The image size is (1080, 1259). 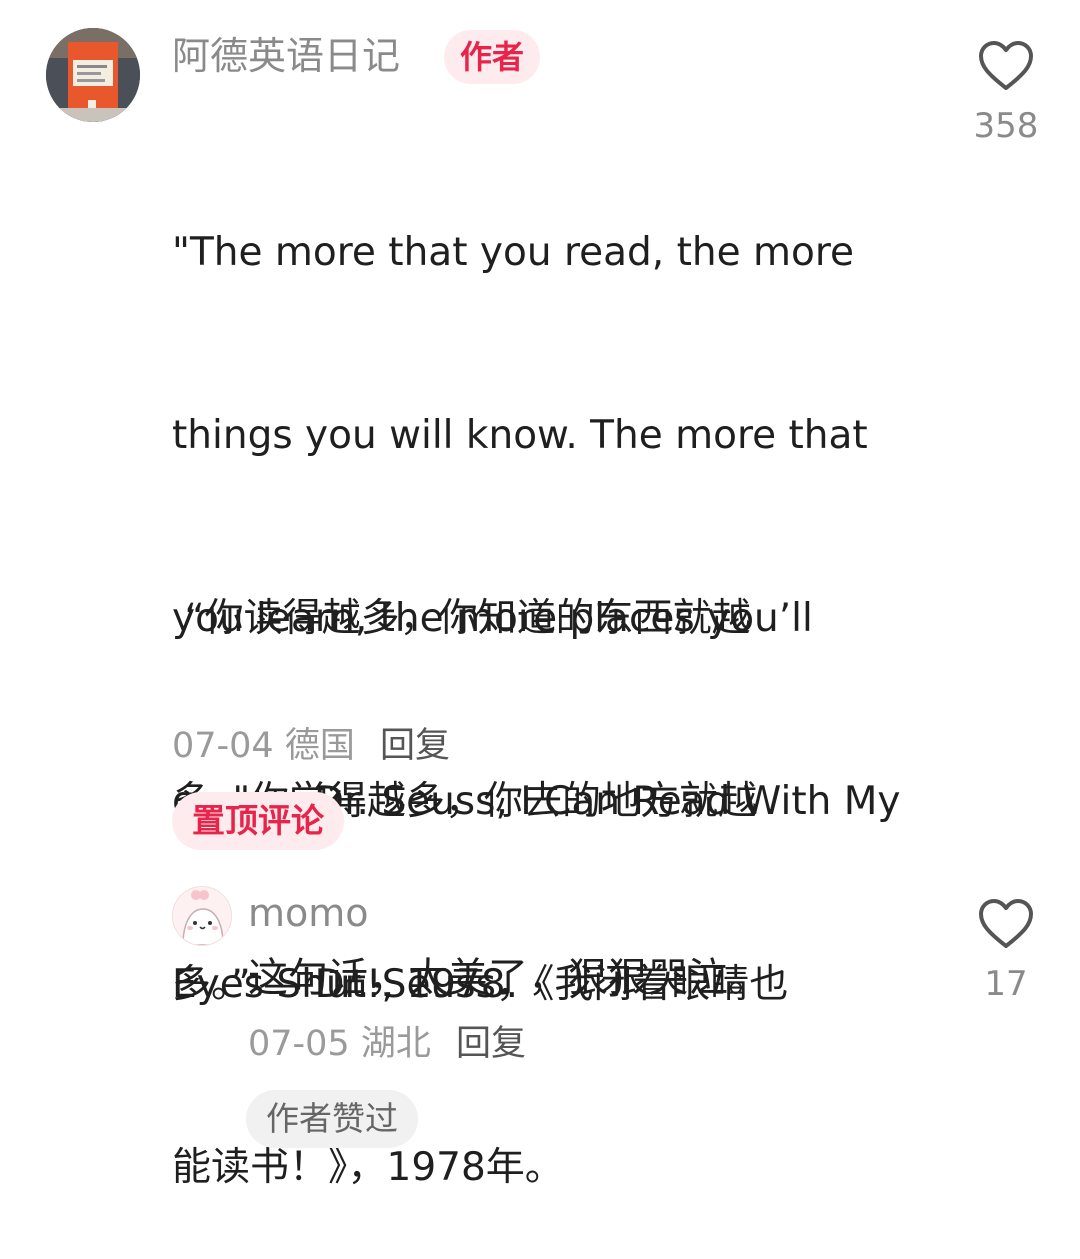 I want to click on author-badge: 作者, so click(x=492, y=57).